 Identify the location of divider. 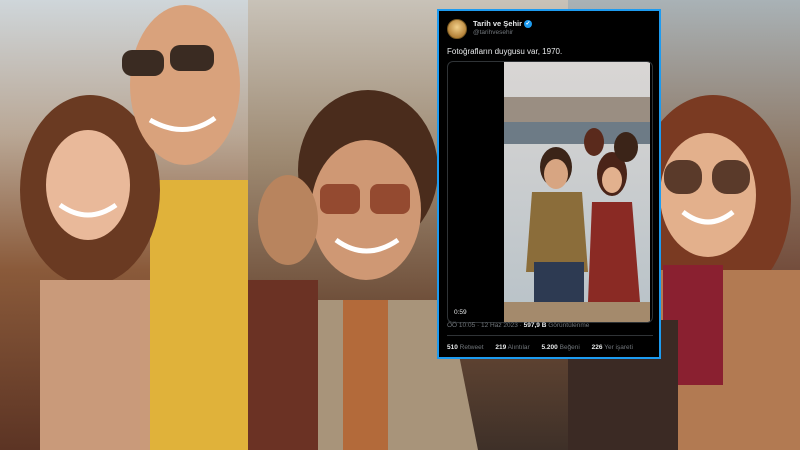
(550, 335).